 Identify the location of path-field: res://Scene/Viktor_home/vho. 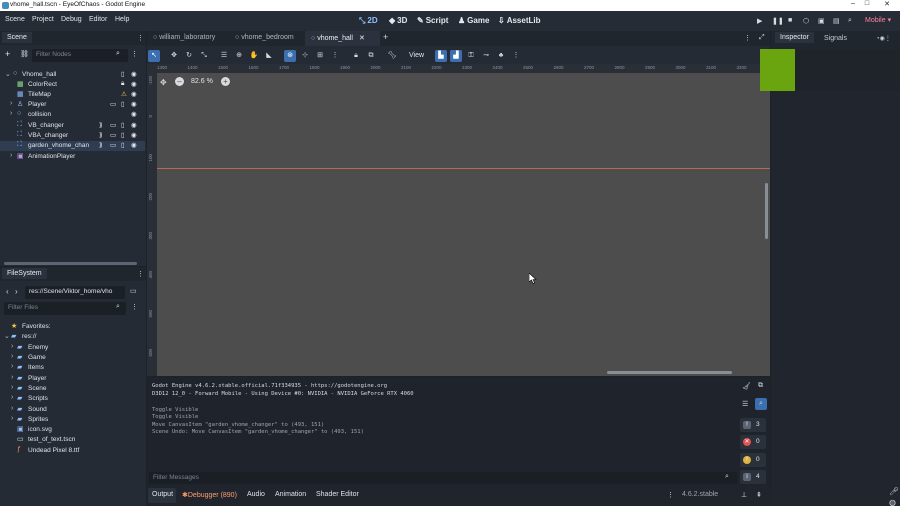
(75, 292).